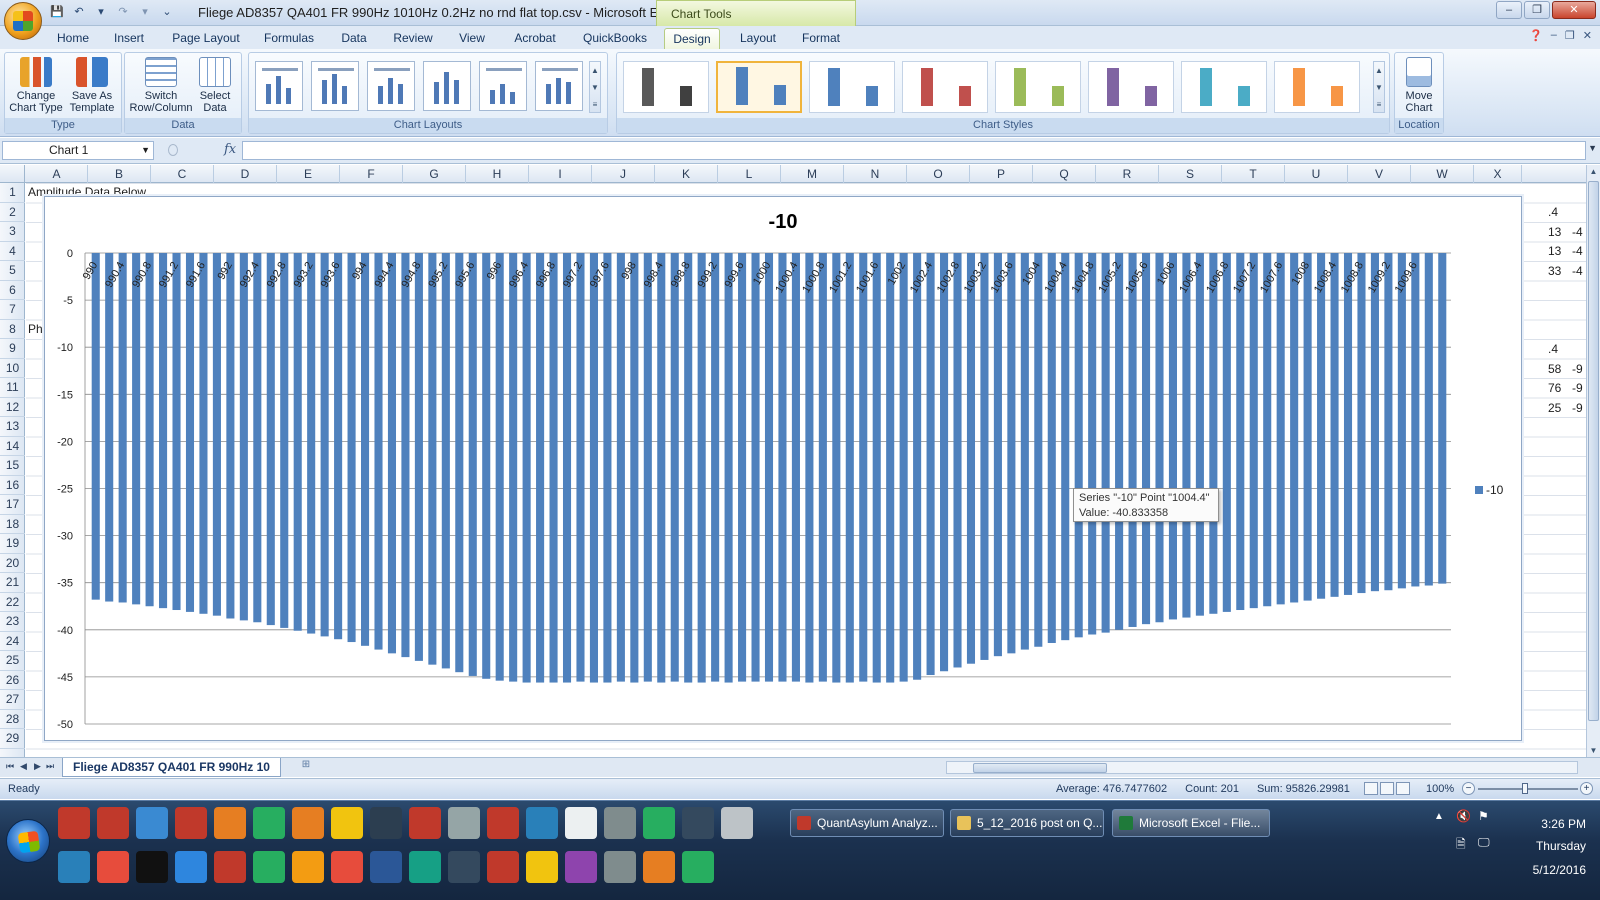 Image resolution: width=1600 pixels, height=900 pixels. What do you see at coordinates (12, 661) in the screenshot?
I see `row-header-25: 25` at bounding box center [12, 661].